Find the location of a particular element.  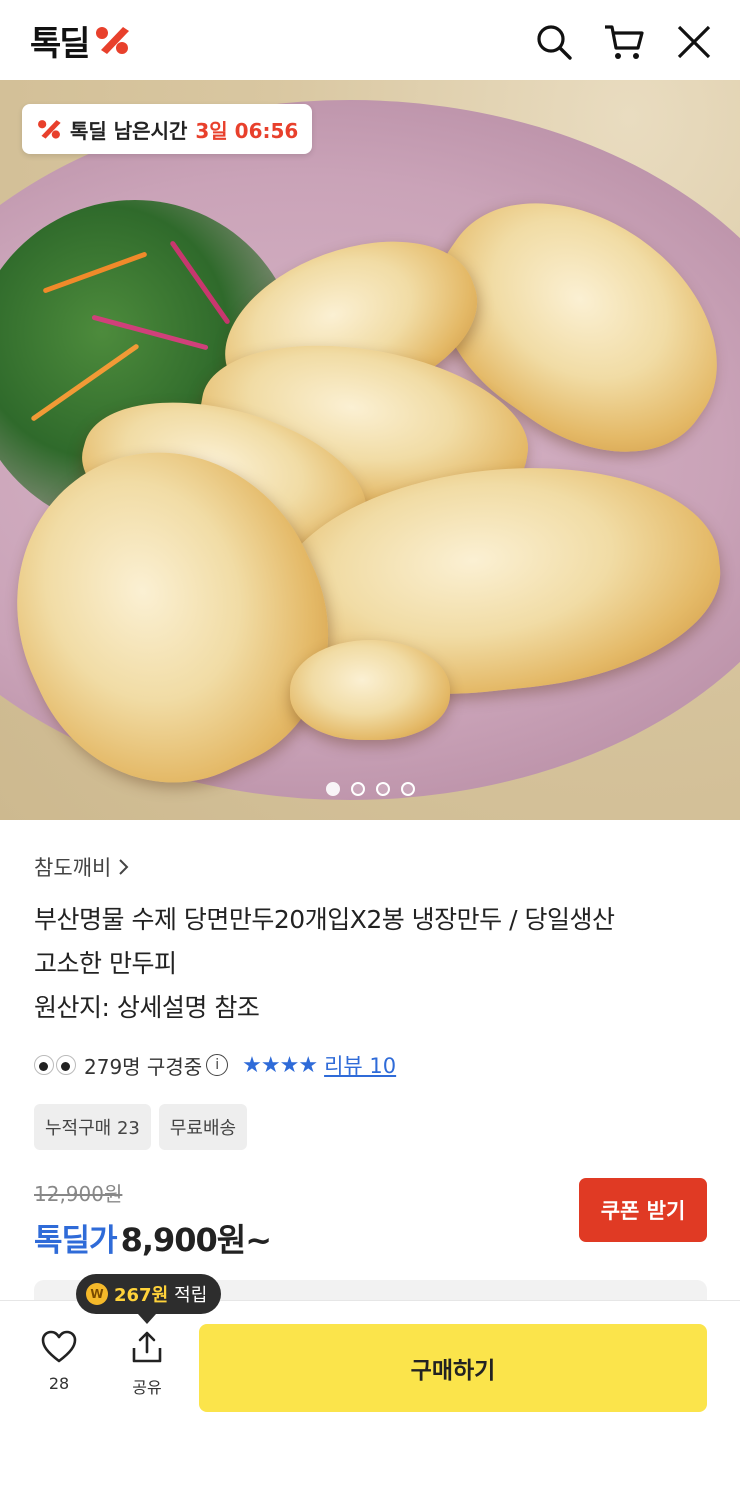

title-line: 고소한 만두피 is located at coordinates (105, 963).